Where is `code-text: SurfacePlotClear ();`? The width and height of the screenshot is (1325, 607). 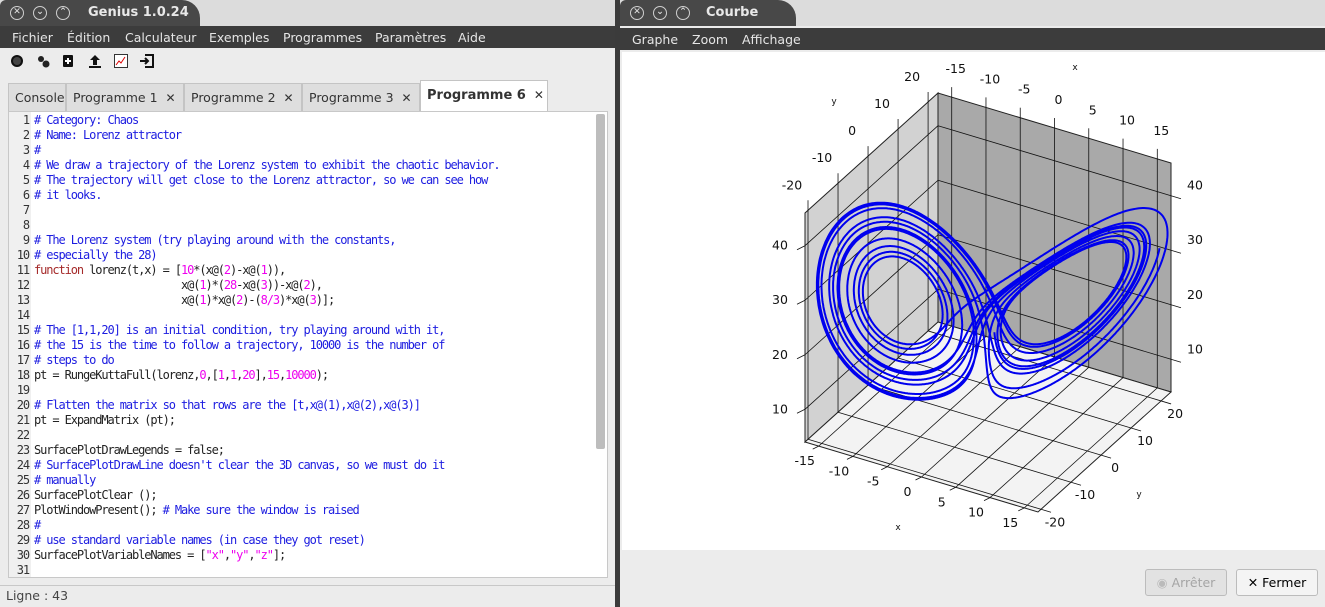
code-text: SurfacePlotClear (); is located at coordinates (96, 495).